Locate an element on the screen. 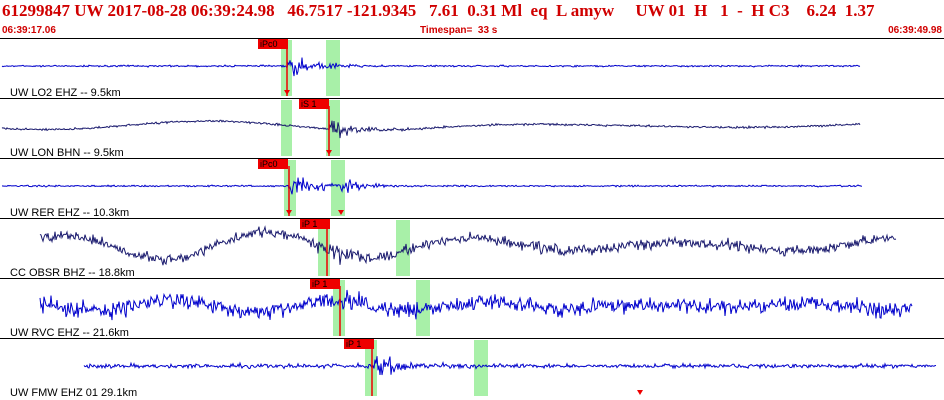  trace-panel-rvc: iP 1 is located at coordinates (476, 307).